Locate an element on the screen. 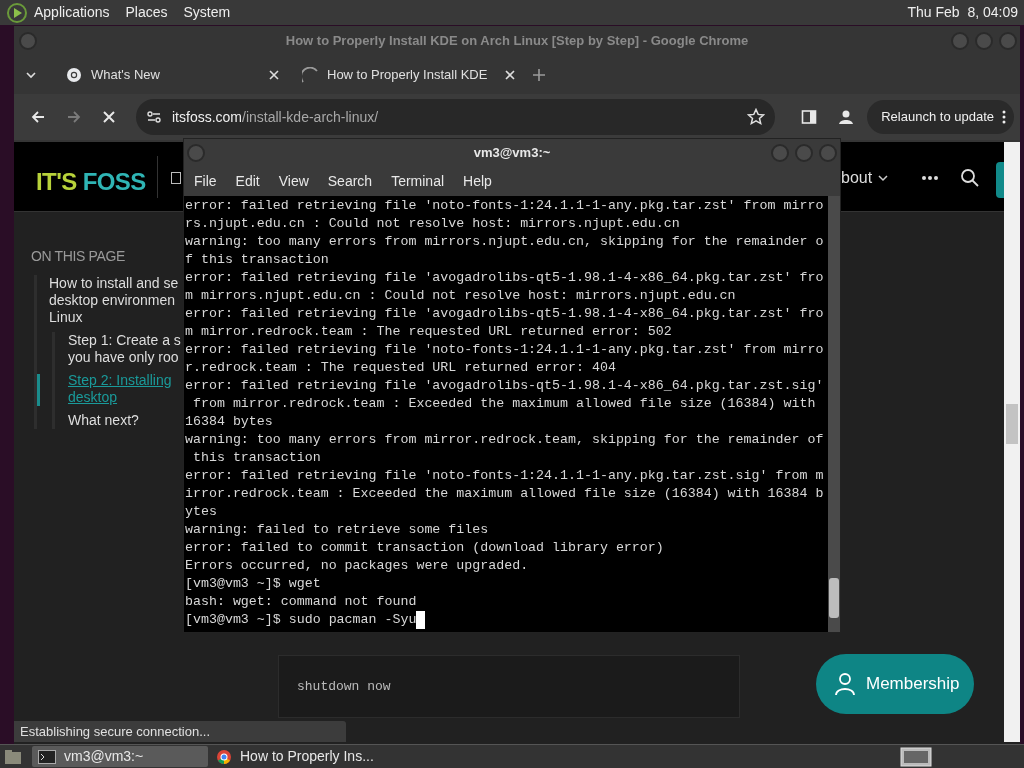 This screenshot has width=1024, height=768. terminal-line: f this transaction is located at coordinates (257, 260).